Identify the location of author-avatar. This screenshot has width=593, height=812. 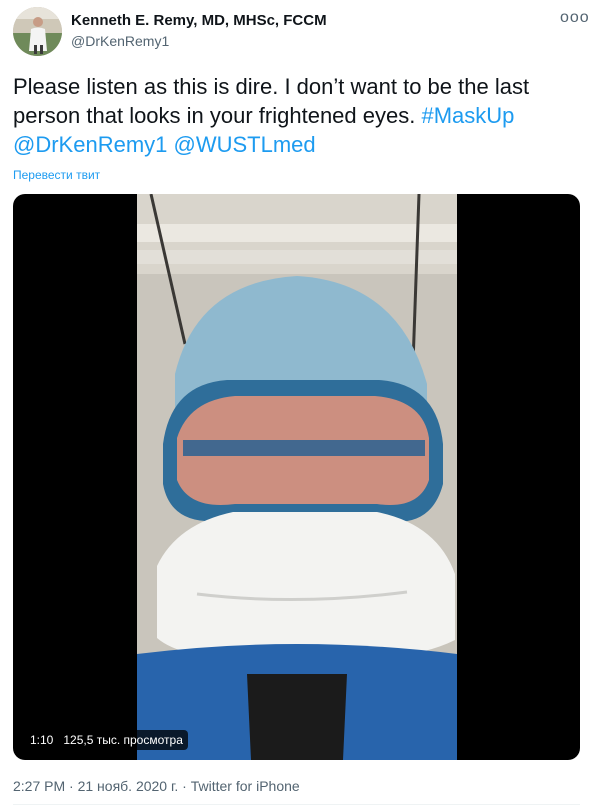
(37, 31).